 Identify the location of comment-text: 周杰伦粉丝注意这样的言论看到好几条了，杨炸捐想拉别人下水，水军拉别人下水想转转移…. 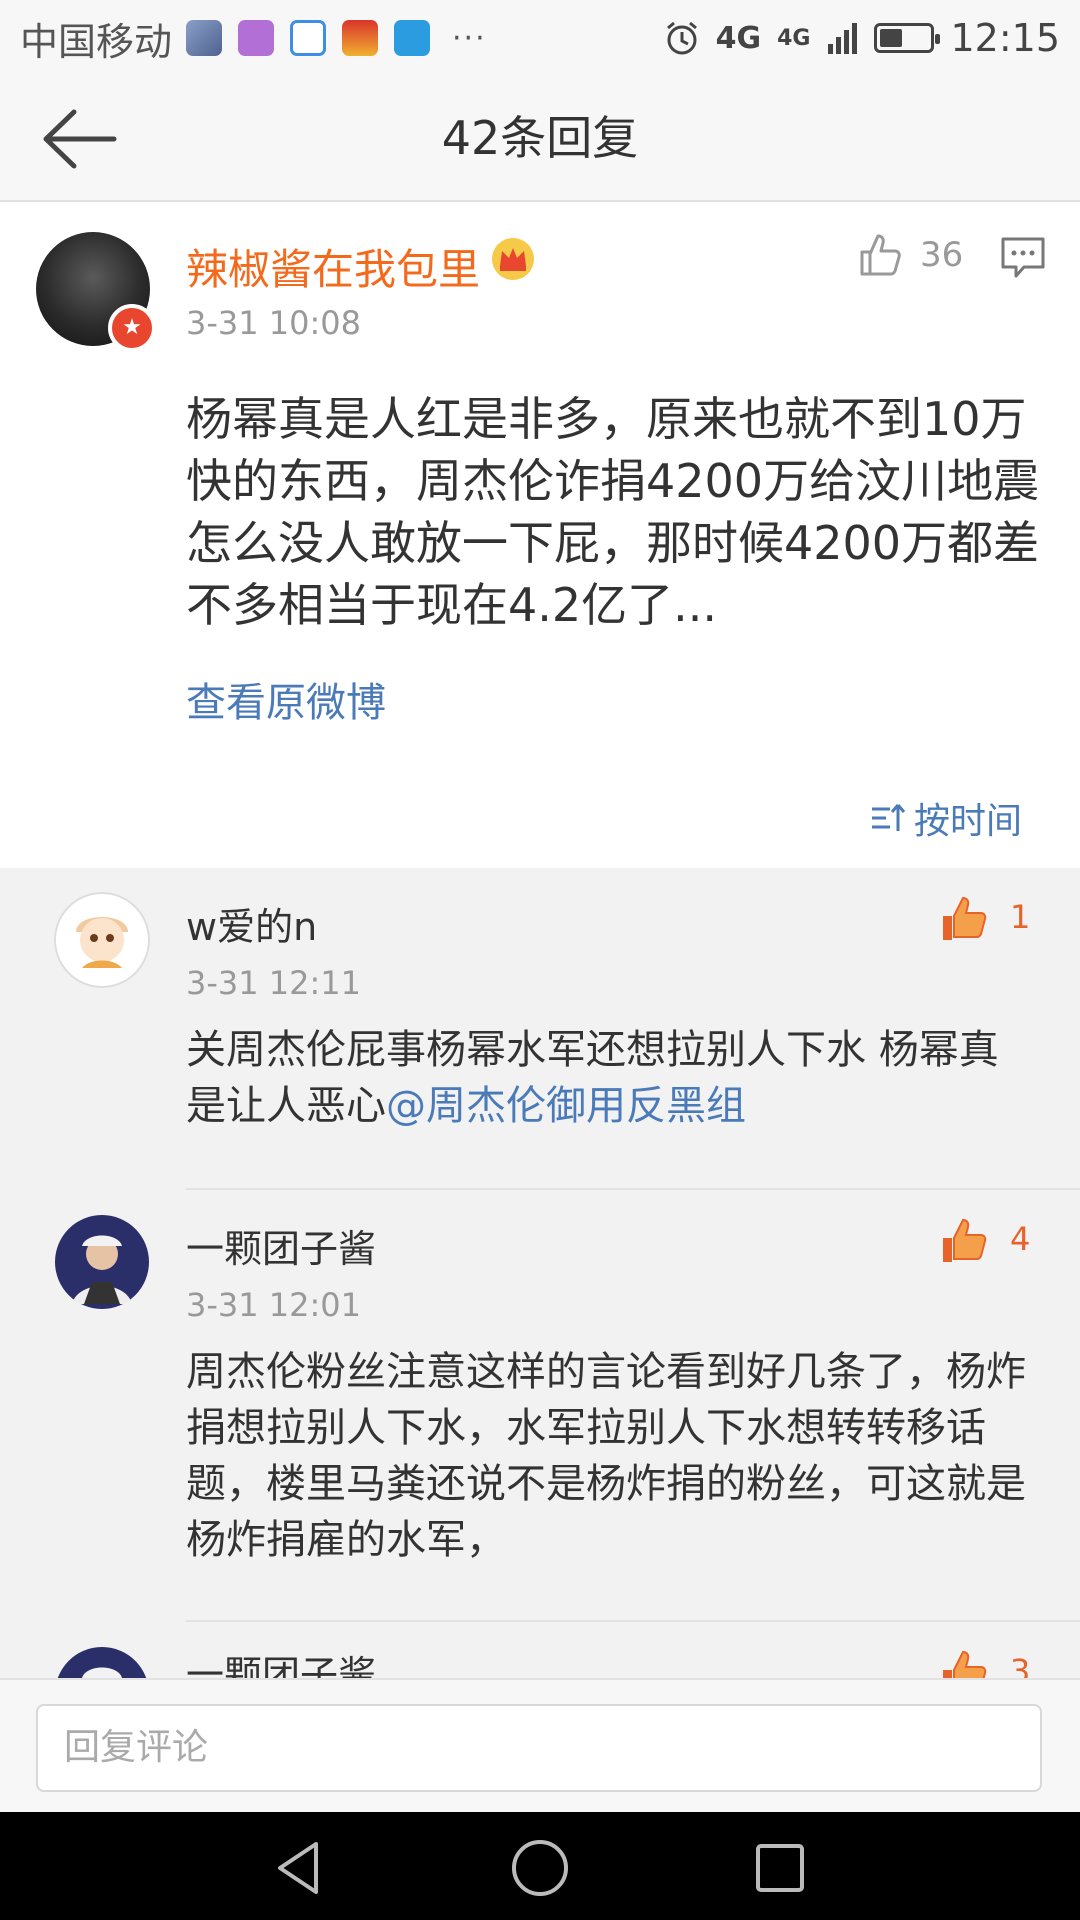
(606, 1456).